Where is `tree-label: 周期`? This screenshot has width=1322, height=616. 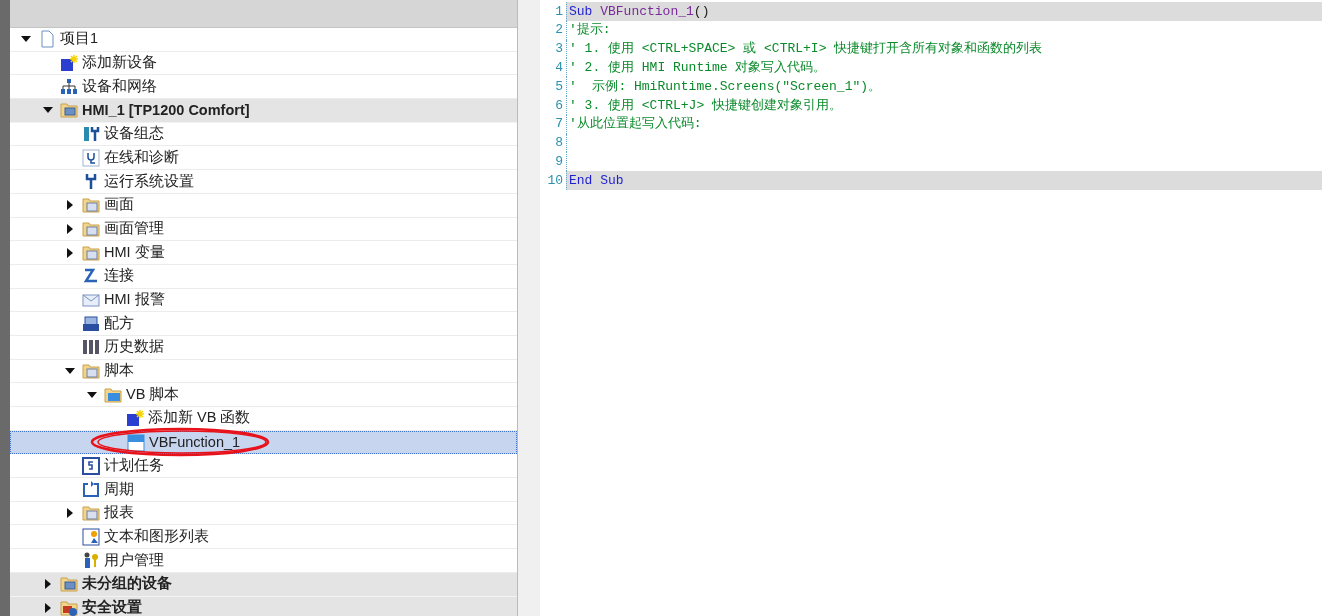
tree-label: 周期 is located at coordinates (119, 489).